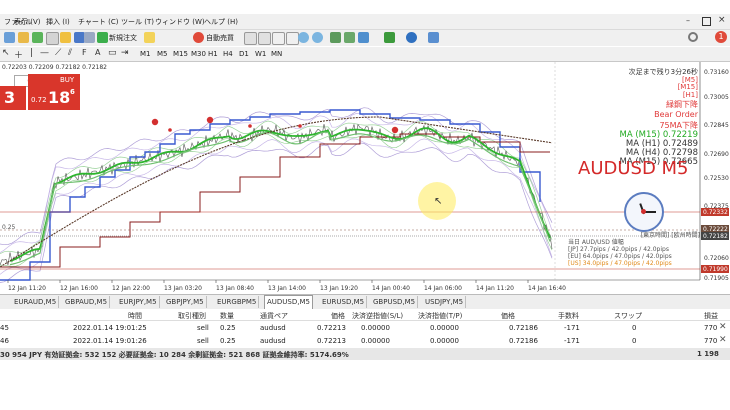 This screenshot has height=410, width=730. Describe the element at coordinates (395, 302) in the screenshot. I see `tab-gbpusd: GBPUSD,M5` at that location.